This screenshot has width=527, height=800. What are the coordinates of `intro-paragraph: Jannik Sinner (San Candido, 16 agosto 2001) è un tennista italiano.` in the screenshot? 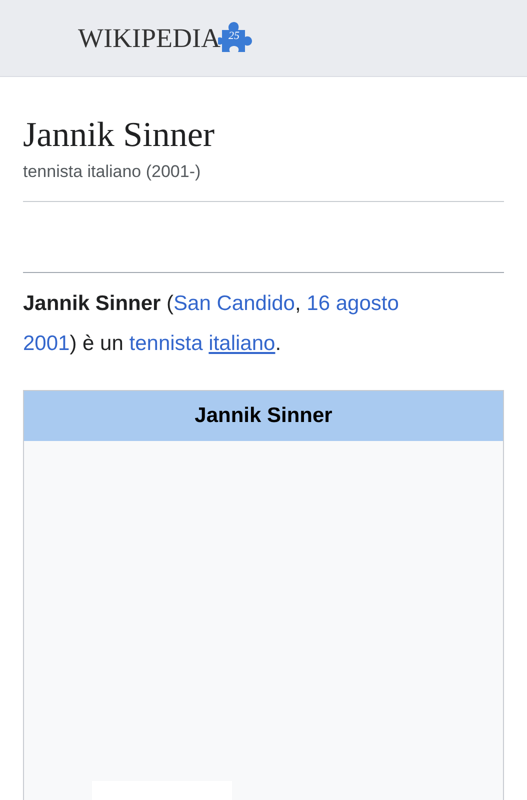 It's located at (211, 324).